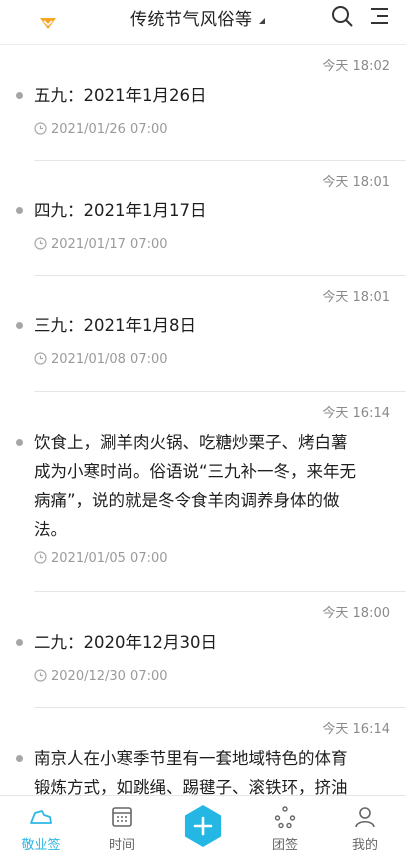 The image size is (406, 859). I want to click on list-item: 今天 18:00 二九：2020年12月30日 2020/12/30 07:00, so click(203, 650).